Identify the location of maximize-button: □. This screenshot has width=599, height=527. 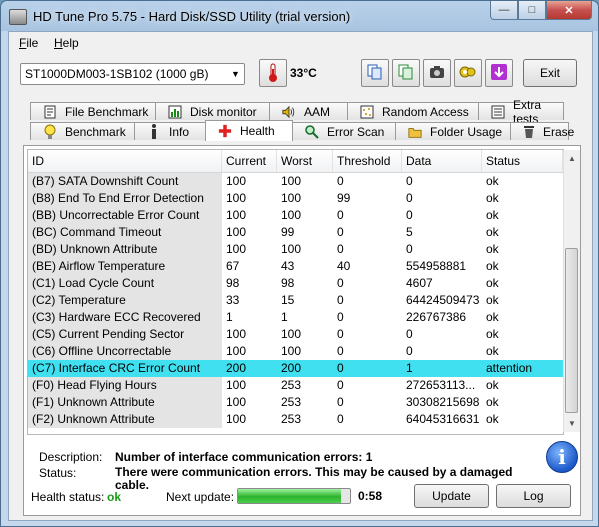
(532, 10).